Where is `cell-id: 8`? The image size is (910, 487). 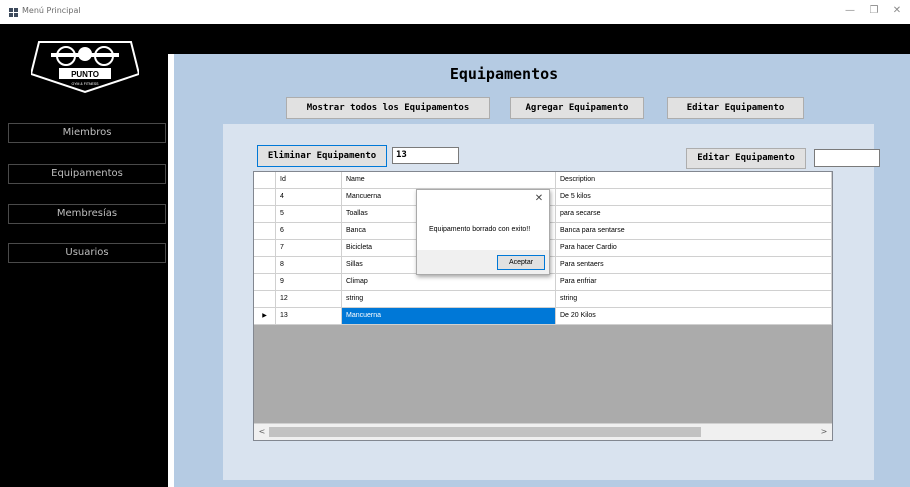
cell-id: 8 is located at coordinates (309, 265).